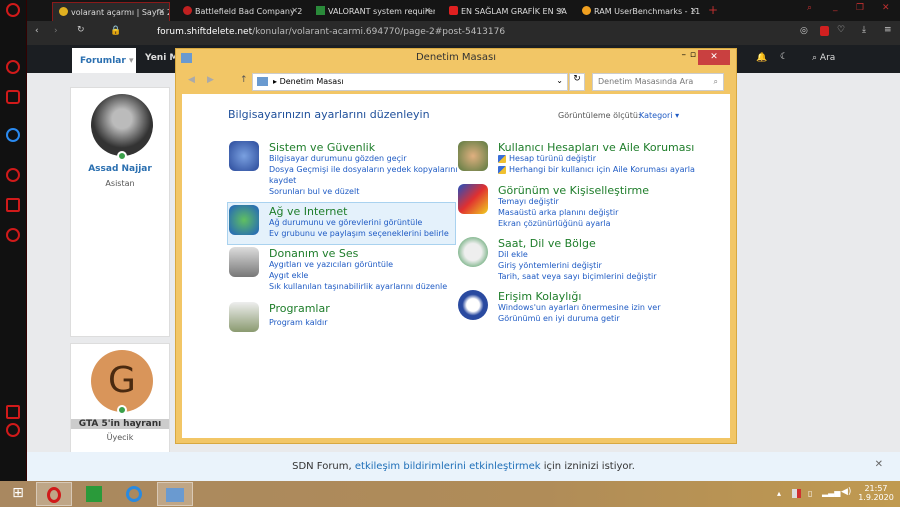 This screenshot has width=900, height=507. I want to click on tab-volarant: volarant açarmı | Sayfa 2 | S✕, so click(111, 11).